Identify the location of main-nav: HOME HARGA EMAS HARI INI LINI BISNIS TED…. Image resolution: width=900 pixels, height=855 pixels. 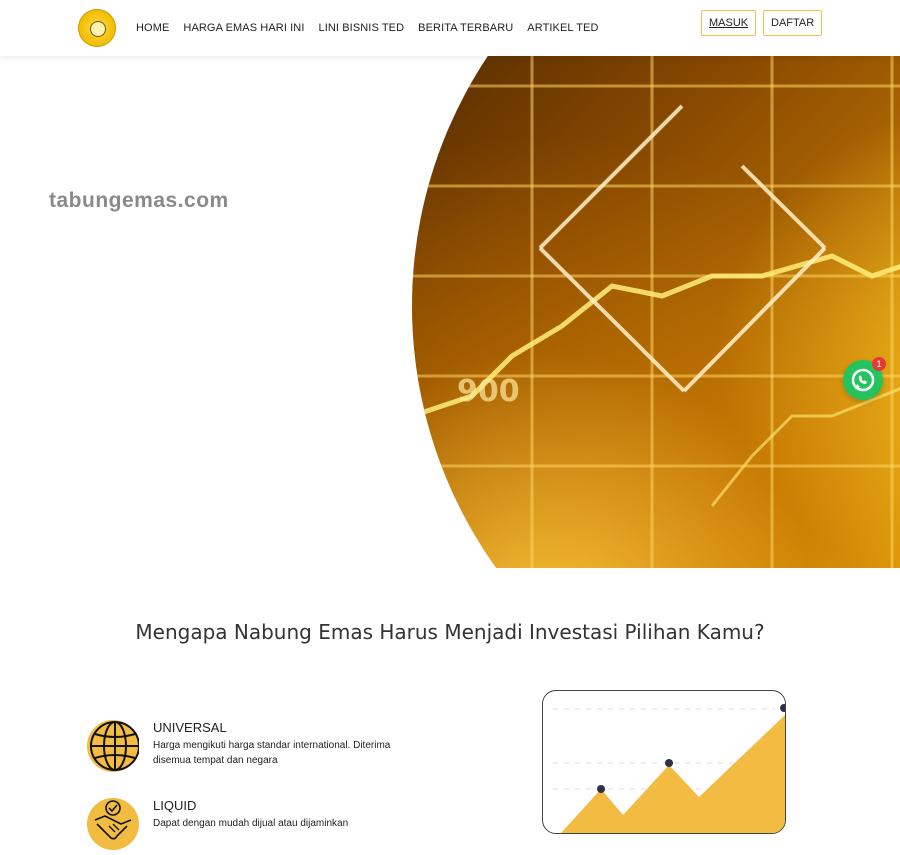
(367, 28).